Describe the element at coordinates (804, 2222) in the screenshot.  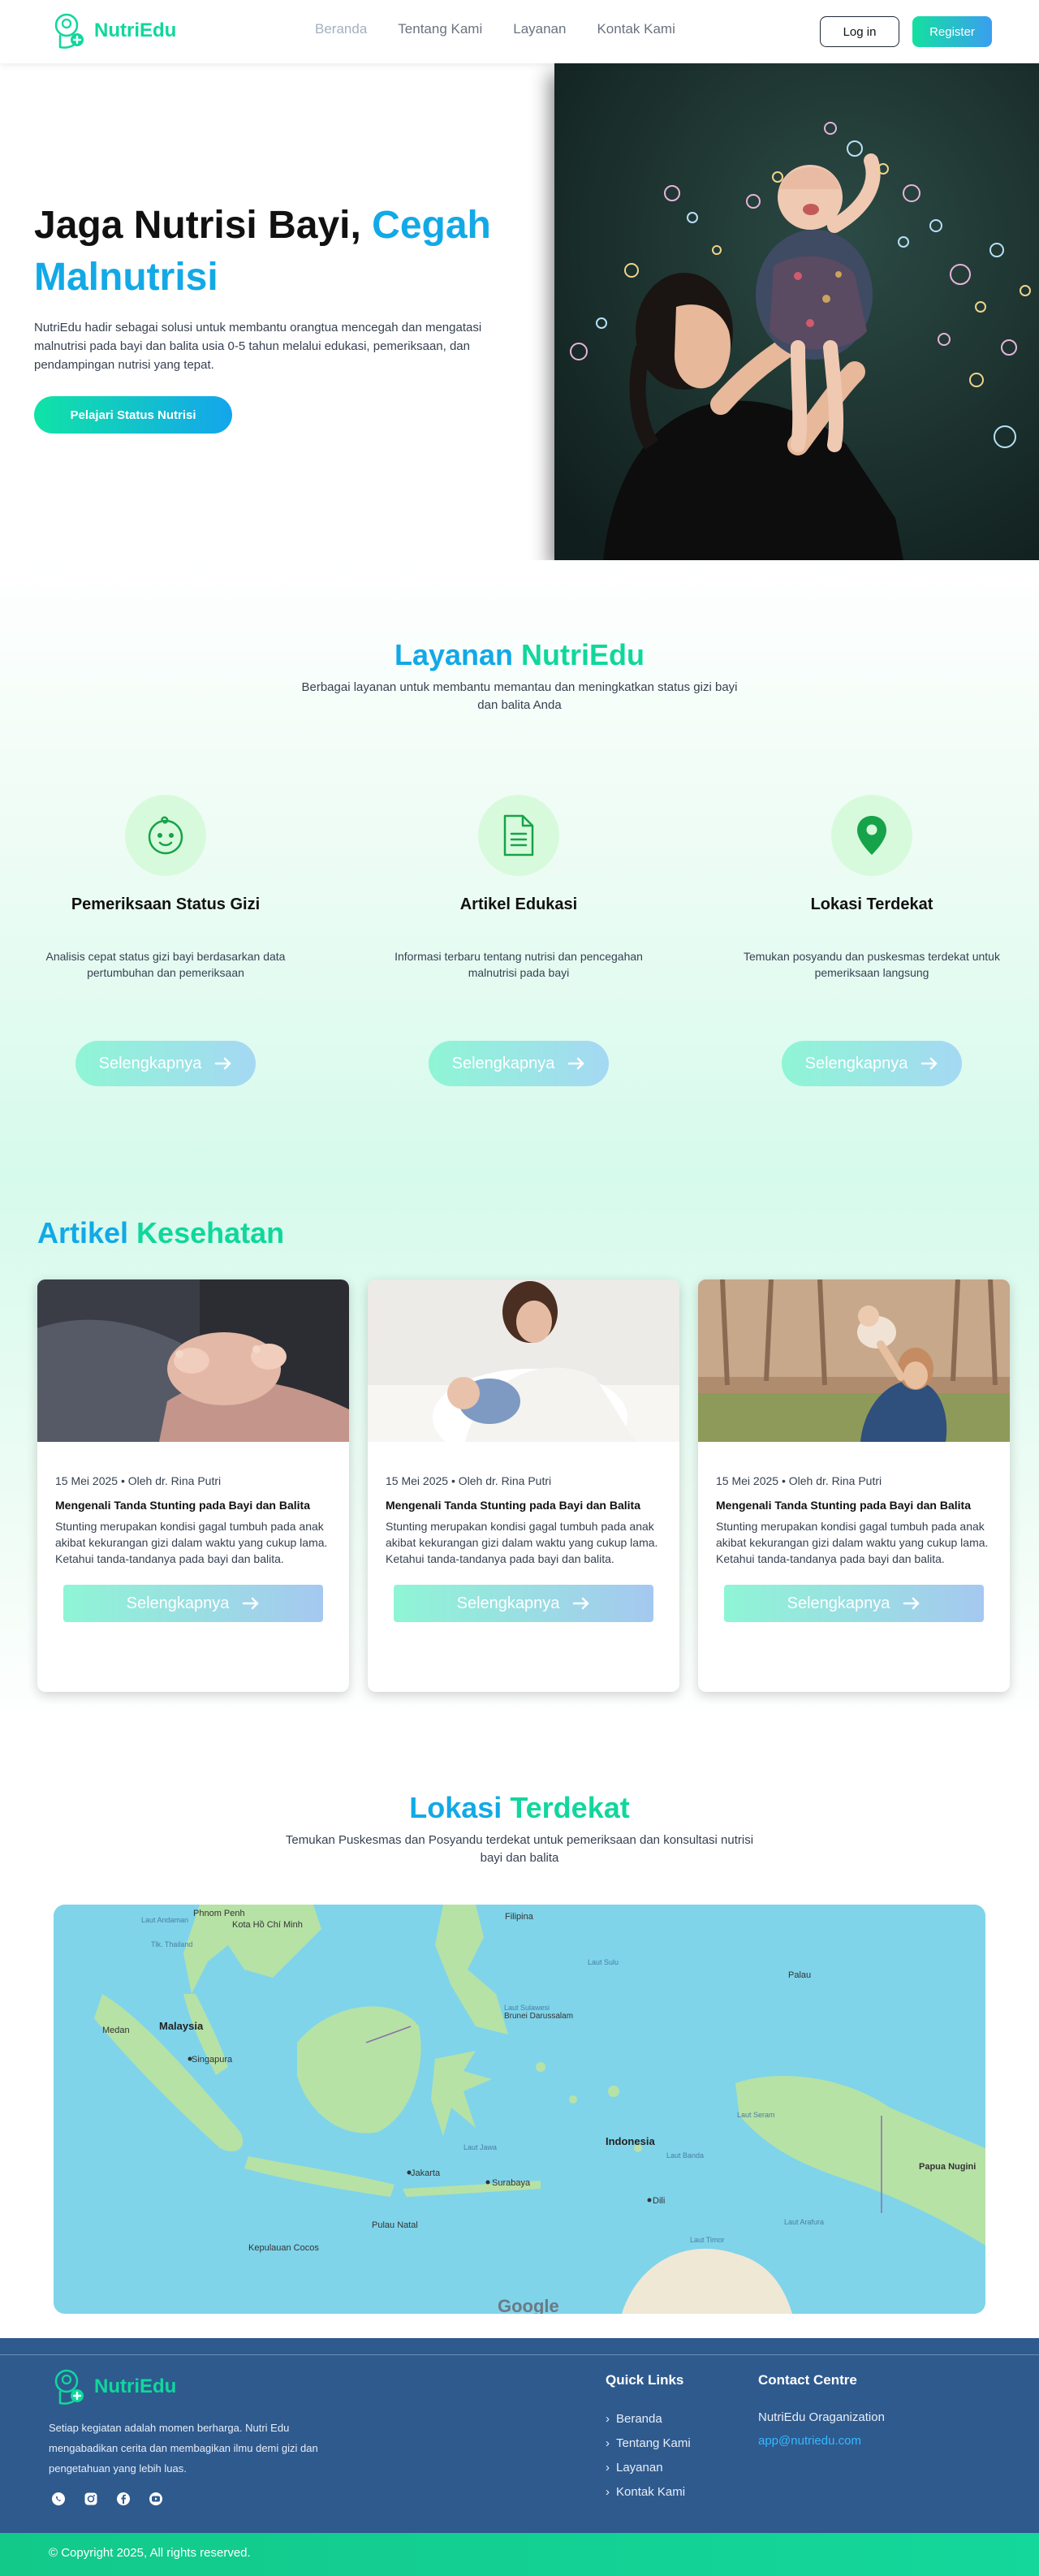
I see `map-label-laut-arafura: Laut Arafura` at that location.